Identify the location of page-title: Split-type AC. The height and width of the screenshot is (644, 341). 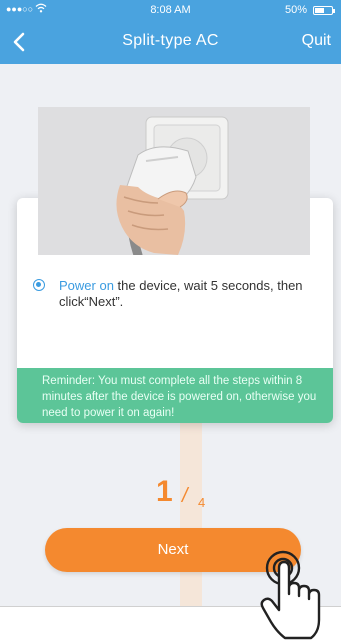
(170, 40).